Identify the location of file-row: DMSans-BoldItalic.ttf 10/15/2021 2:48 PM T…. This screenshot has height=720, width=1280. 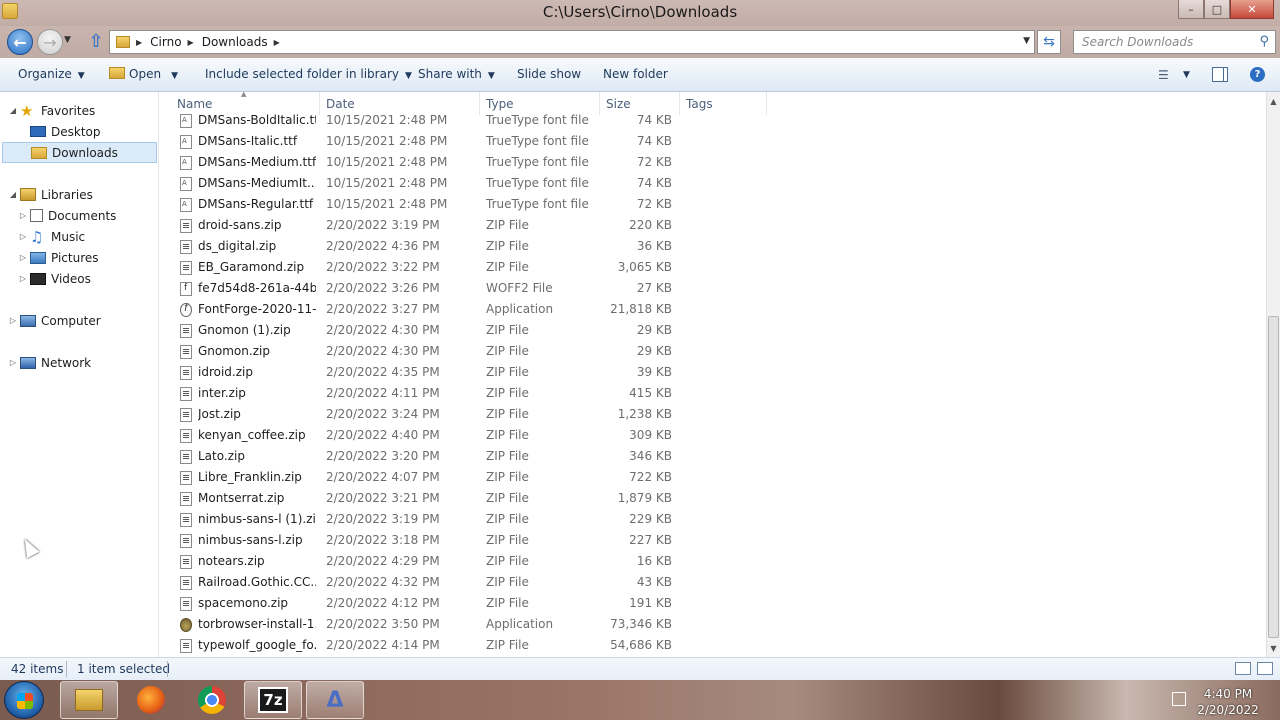
(470, 120).